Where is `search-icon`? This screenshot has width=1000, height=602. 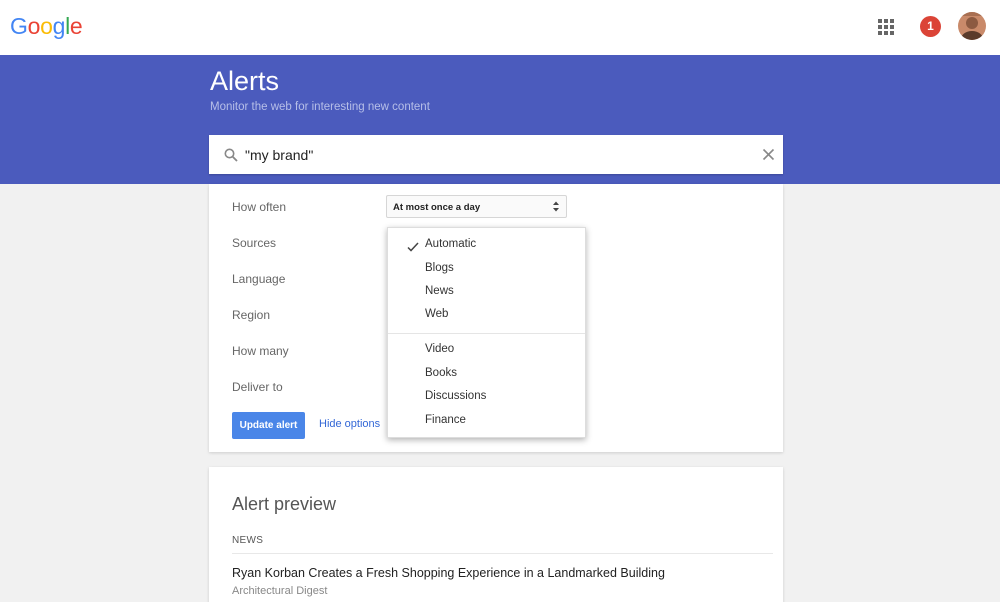
search-icon is located at coordinates (231, 155).